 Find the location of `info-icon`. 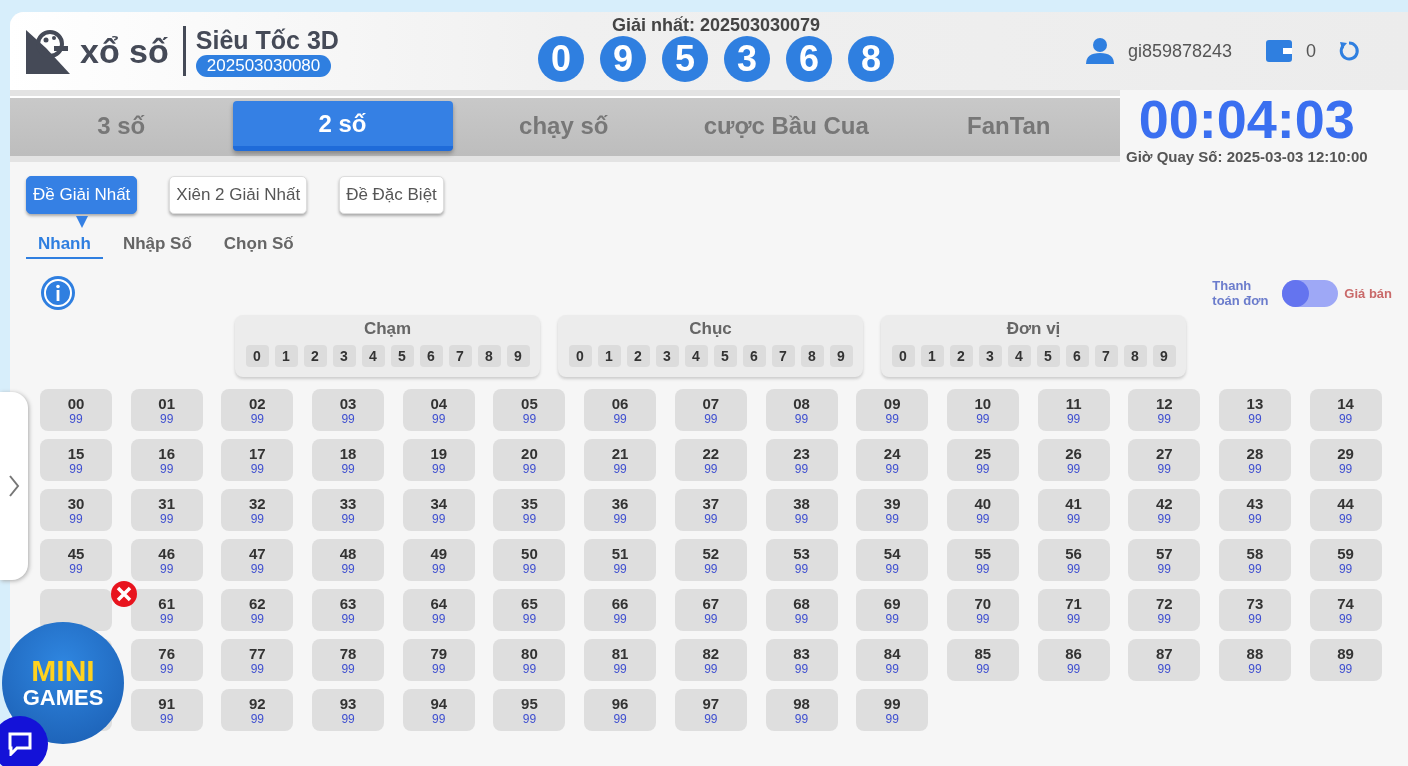

info-icon is located at coordinates (58, 293).